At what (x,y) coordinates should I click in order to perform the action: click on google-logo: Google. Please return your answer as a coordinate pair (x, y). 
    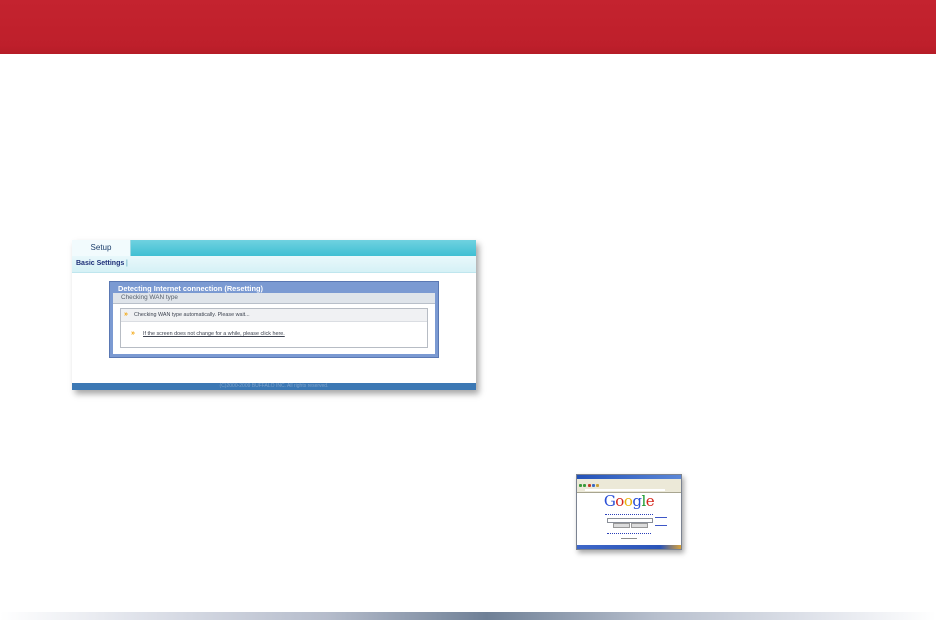
    Looking at the image, I should click on (629, 501).